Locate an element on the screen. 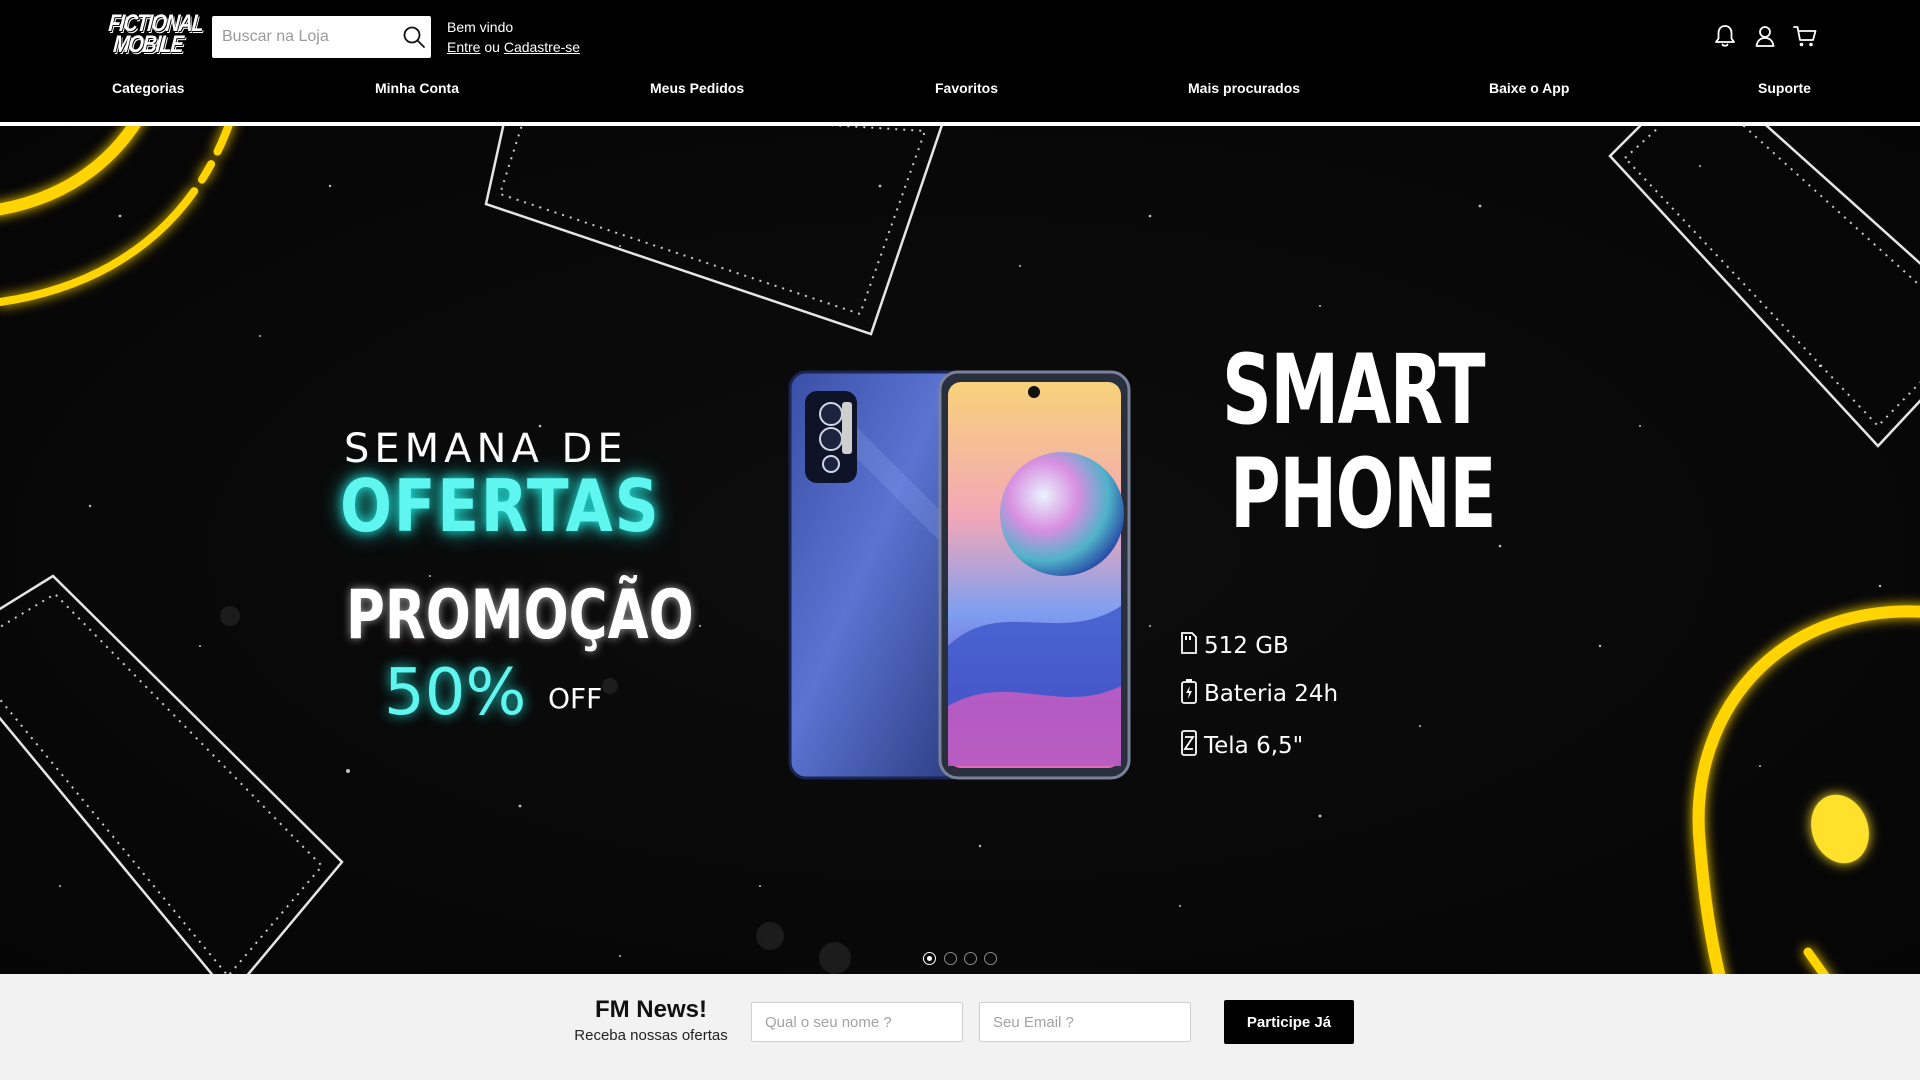 This screenshot has height=1080, width=1920. auth-separator: ou is located at coordinates (492, 47).